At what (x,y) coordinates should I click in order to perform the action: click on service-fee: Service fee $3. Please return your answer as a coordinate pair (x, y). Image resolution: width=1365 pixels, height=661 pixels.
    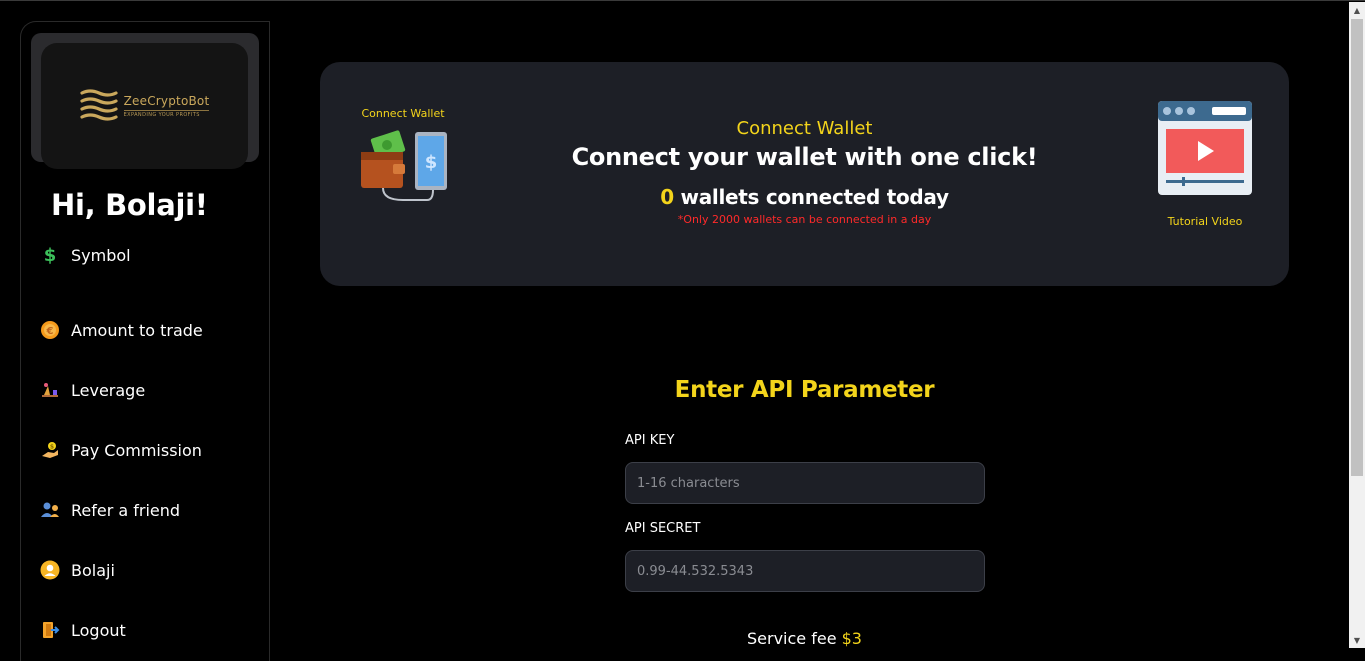
    Looking at the image, I should click on (804, 638).